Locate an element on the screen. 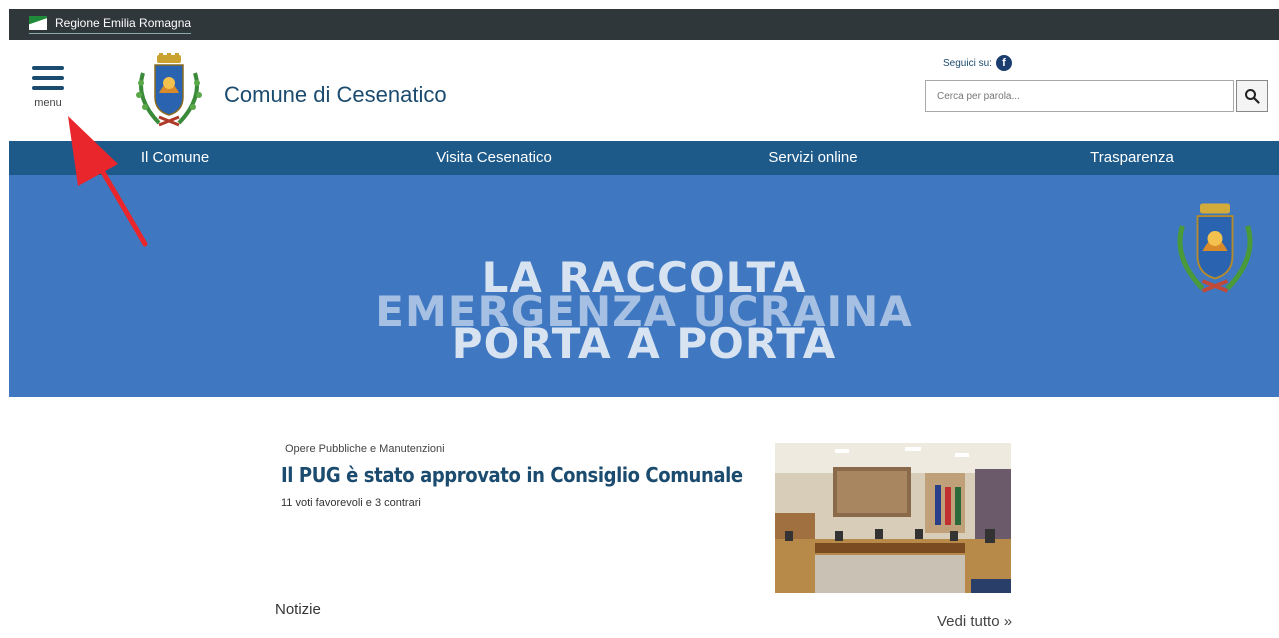 This screenshot has width=1279, height=638. nav-item-visita-cesenatico: Visita Cesenatico is located at coordinates (494, 158).